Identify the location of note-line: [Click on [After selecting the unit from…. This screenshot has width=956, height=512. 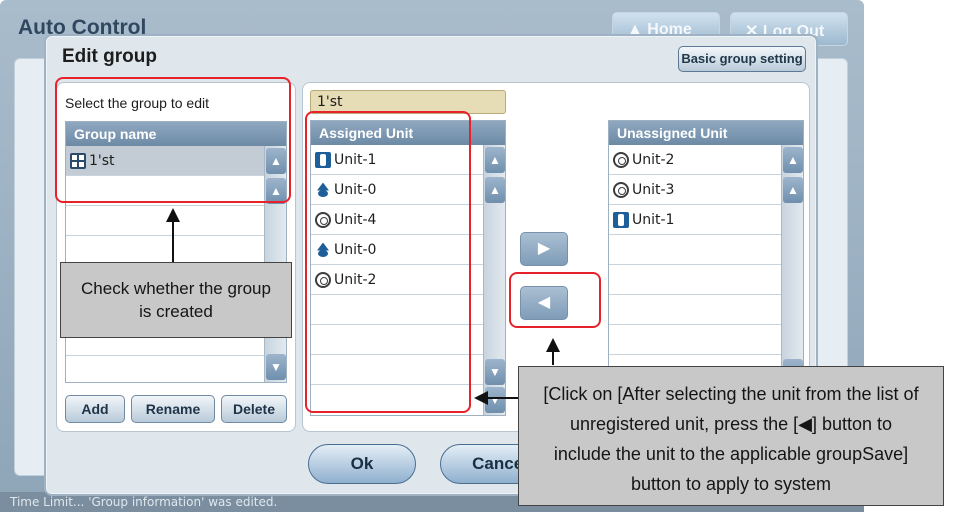
(731, 394).